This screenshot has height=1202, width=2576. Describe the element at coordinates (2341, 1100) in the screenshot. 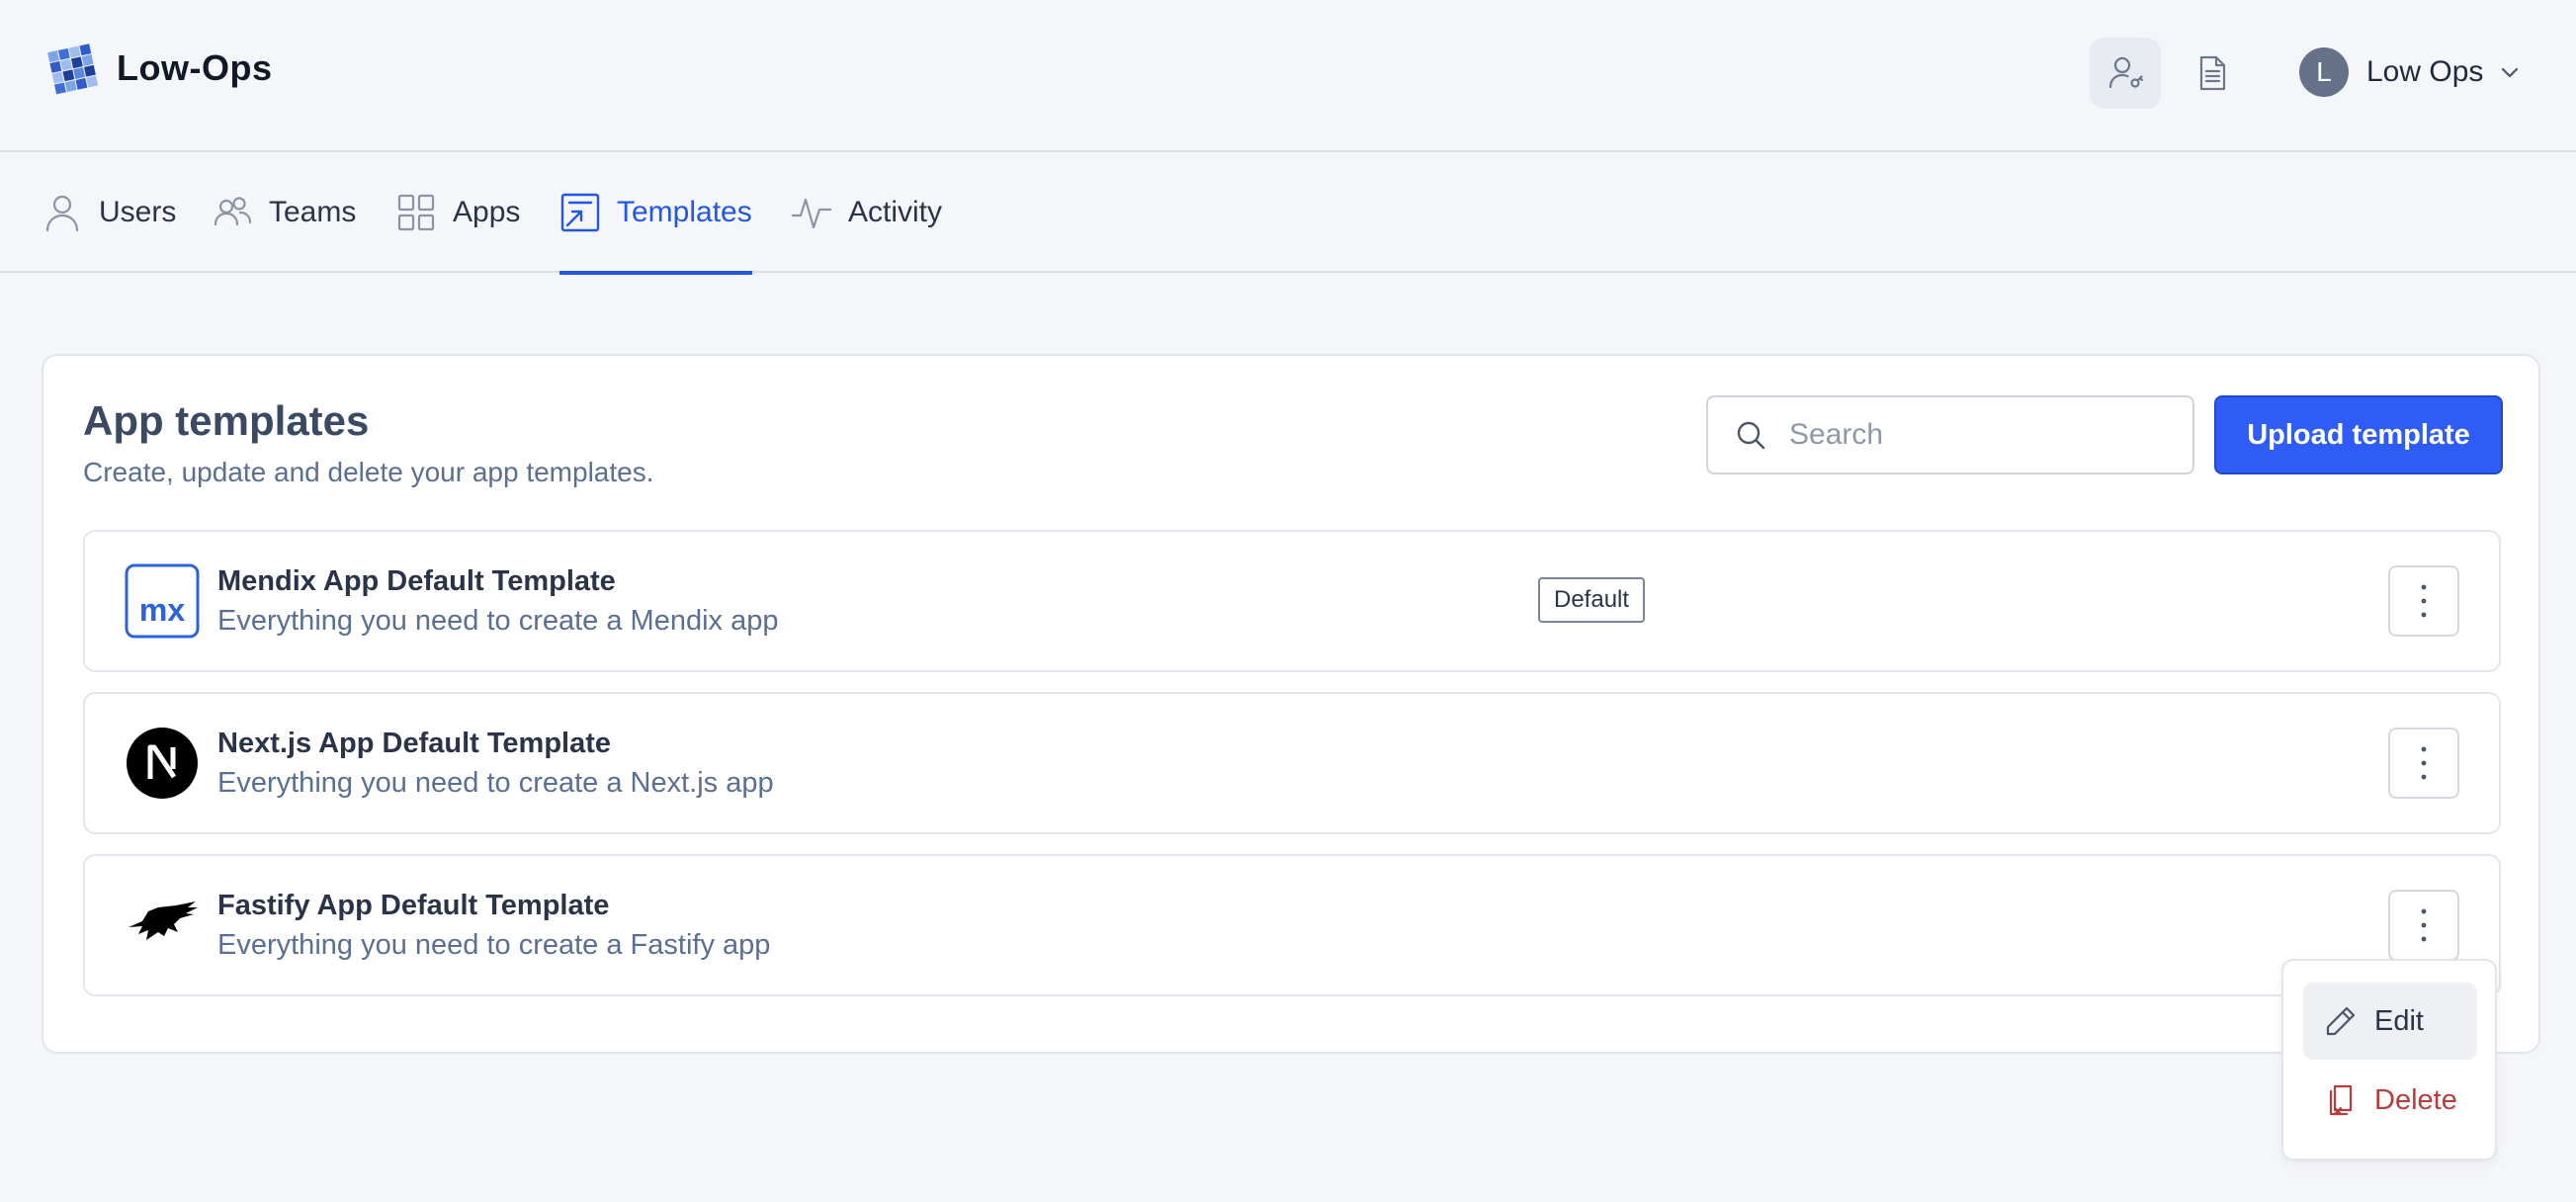

I see `delete-file-icon` at that location.